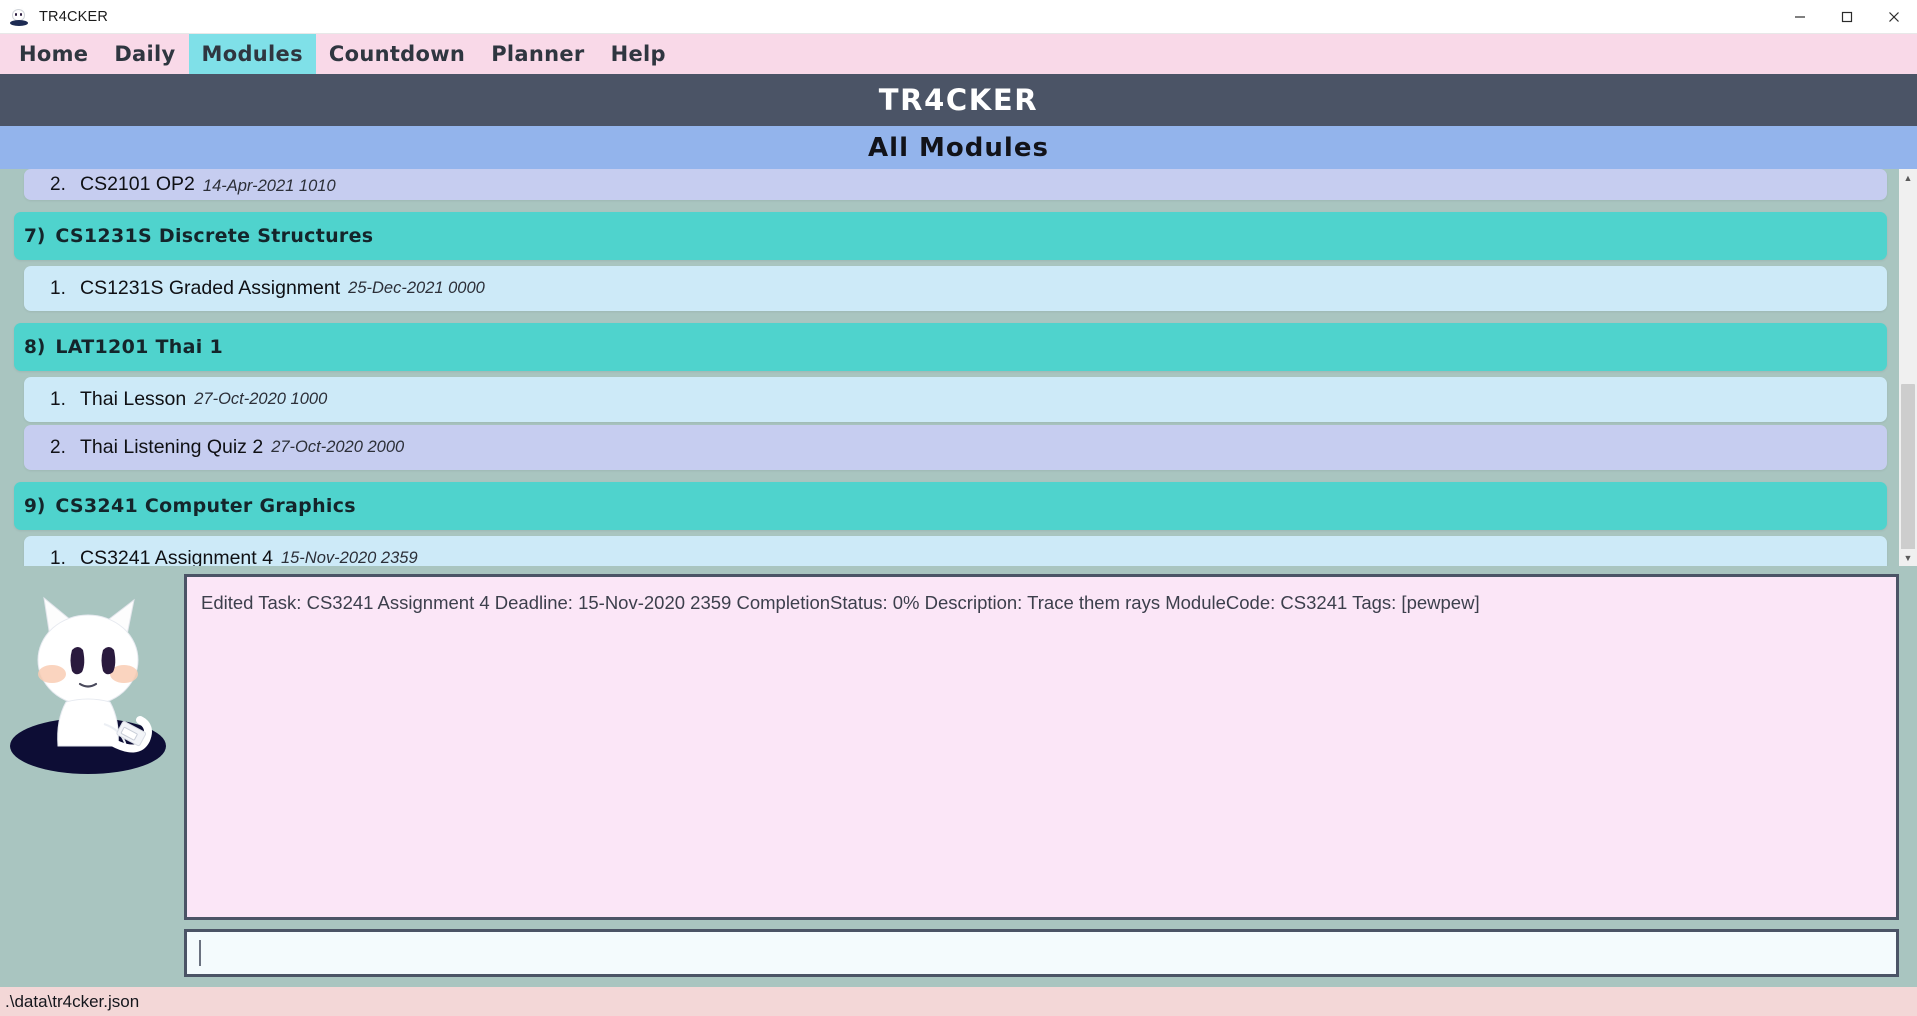 This screenshot has width=1917, height=1016. Describe the element at coordinates (35, 347) in the screenshot. I see `module-index: 8)` at that location.